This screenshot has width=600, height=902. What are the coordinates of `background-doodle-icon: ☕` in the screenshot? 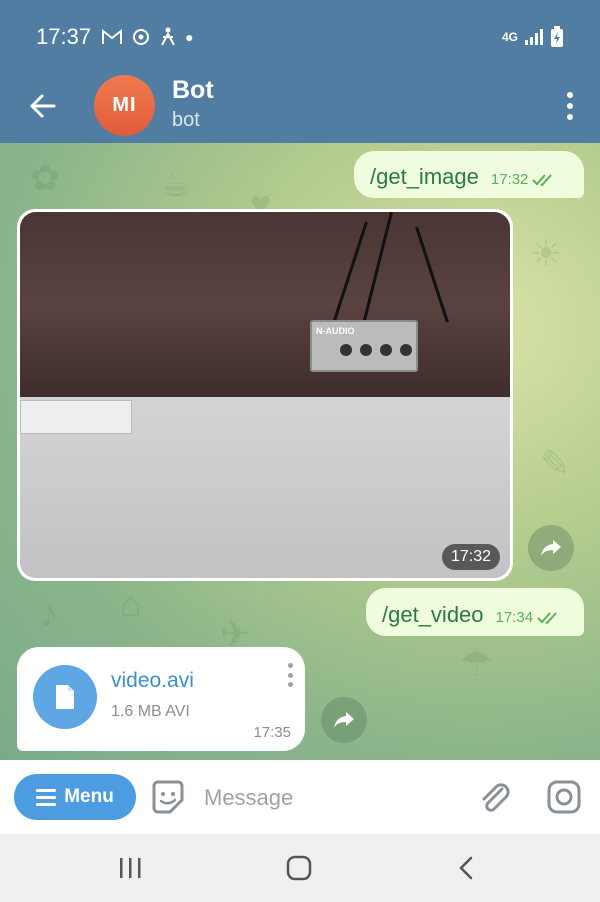 It's located at (176, 183).